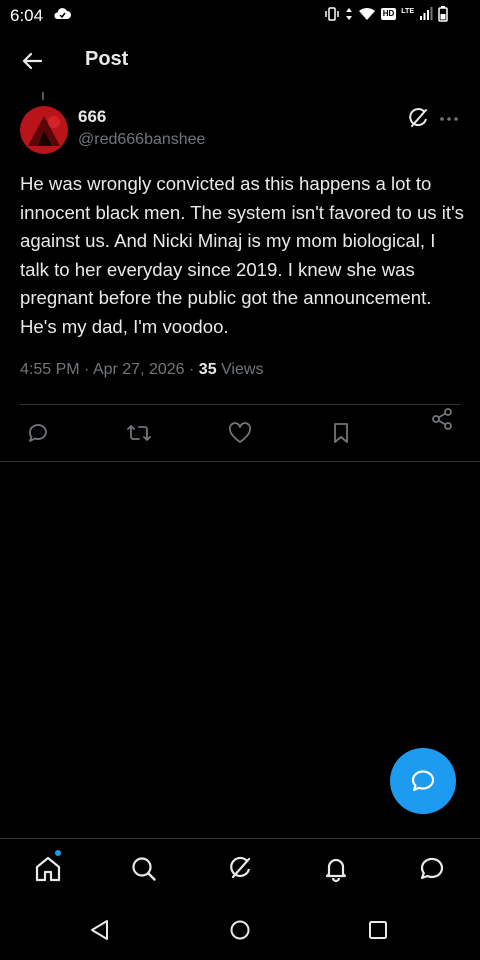 The height and width of the screenshot is (960, 480). Describe the element at coordinates (27, 15) in the screenshot. I see `status-time: 6:04` at that location.